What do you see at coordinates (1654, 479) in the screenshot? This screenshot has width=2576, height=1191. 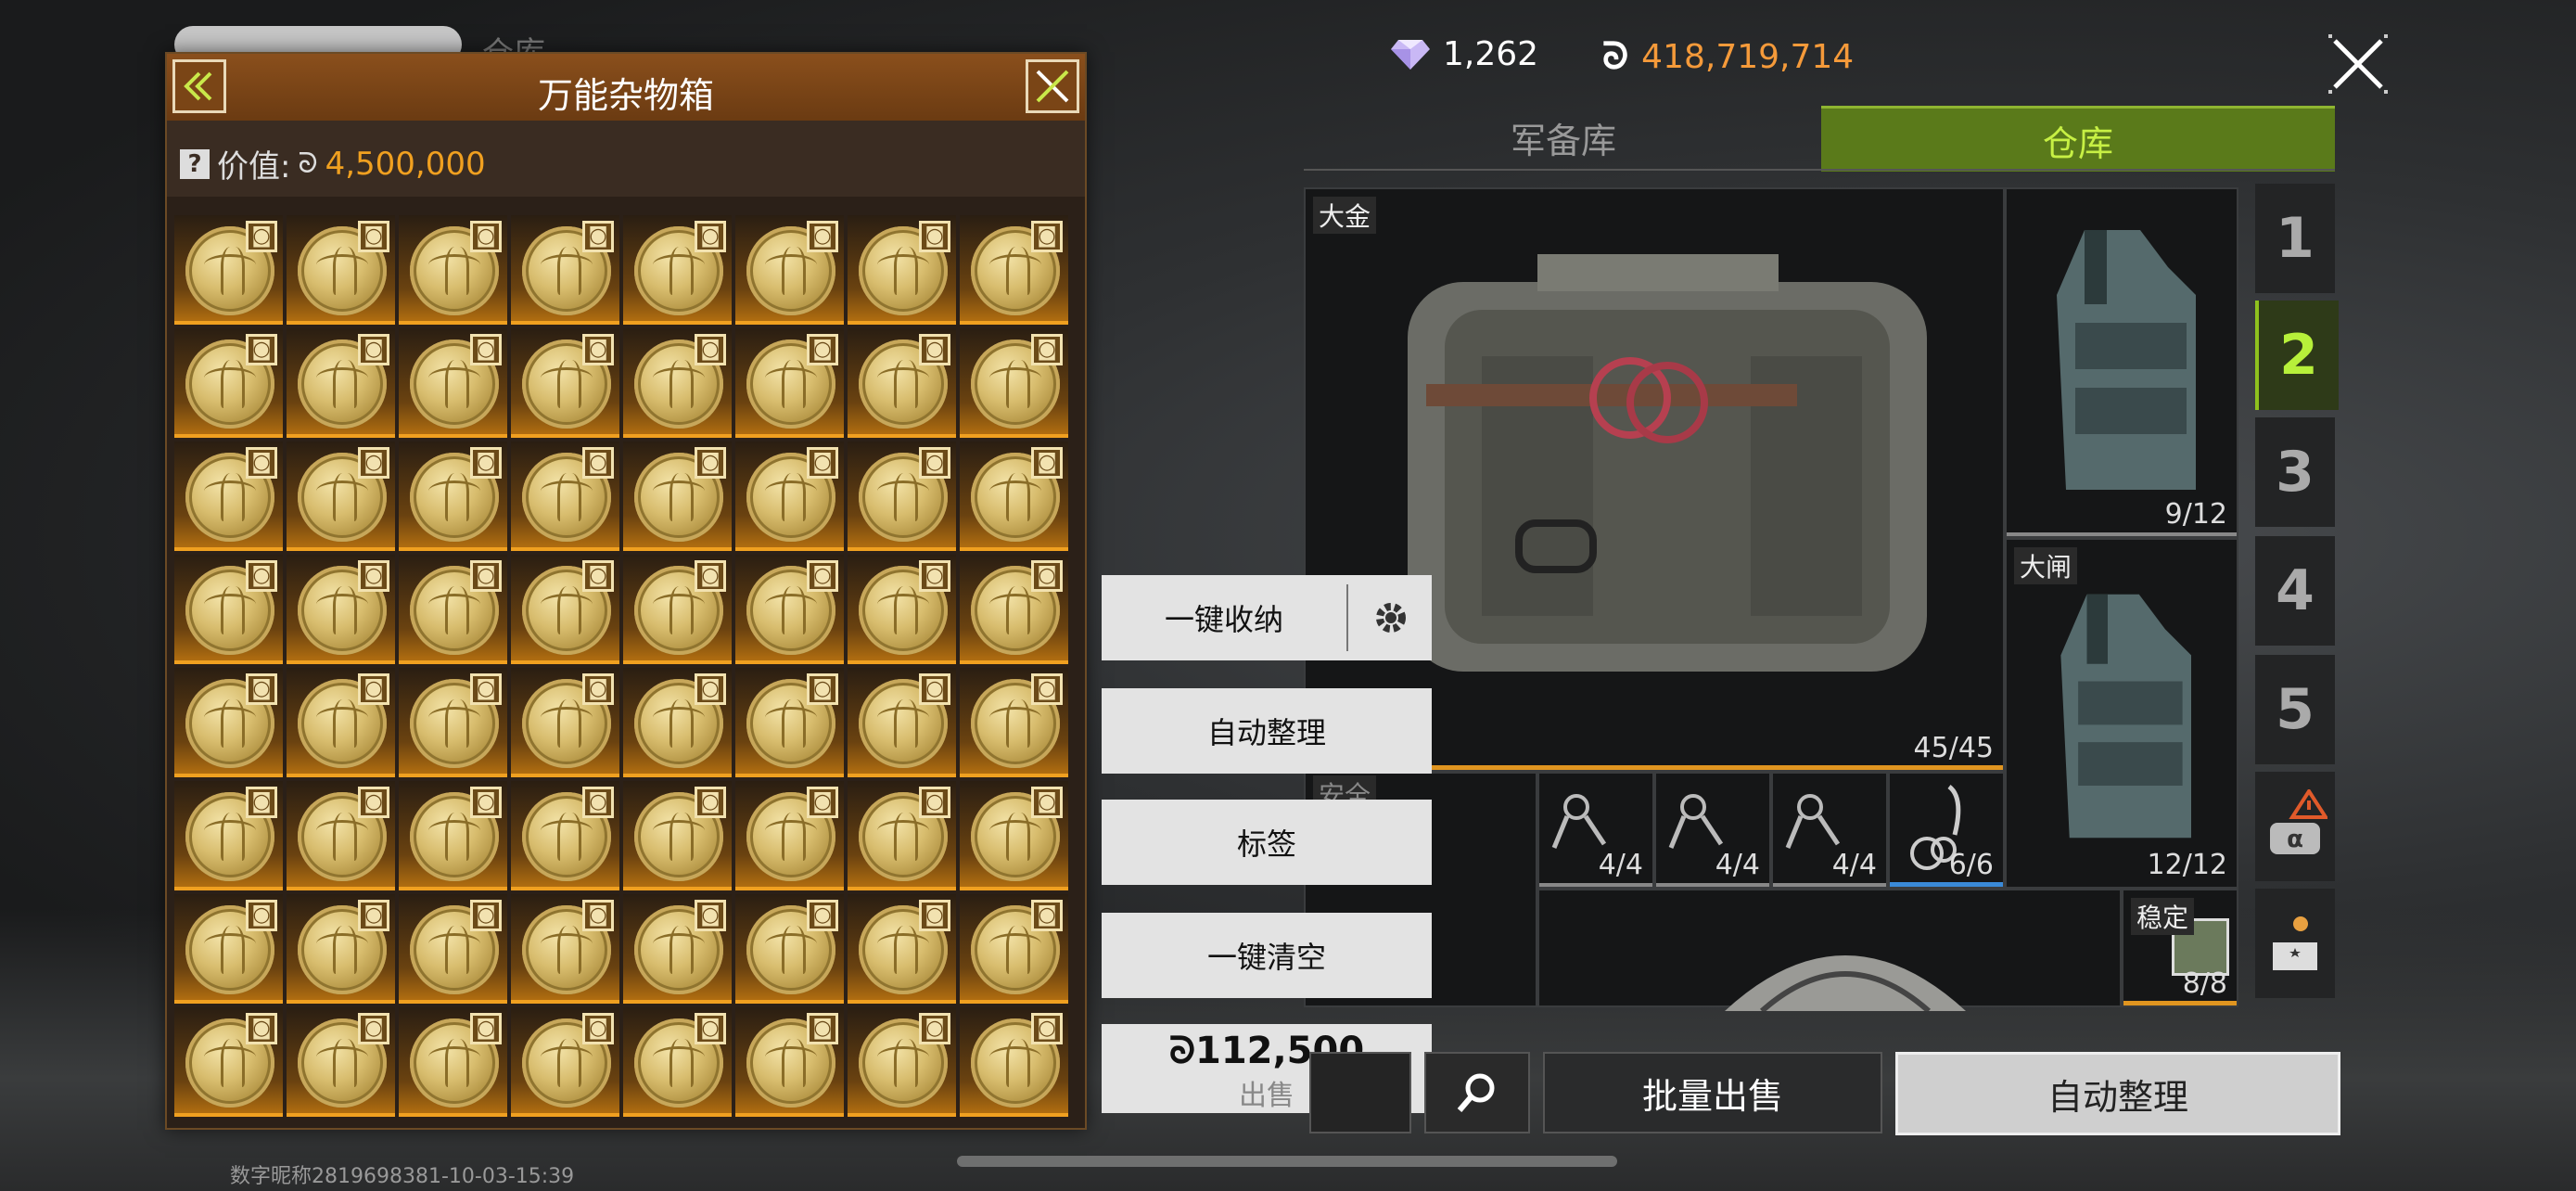 I see `backpack-slot: 大金 45/45` at bounding box center [1654, 479].